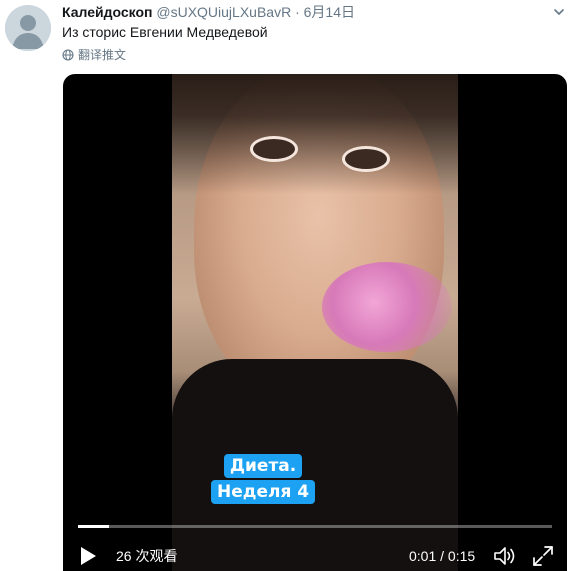 Image resolution: width=574 pixels, height=571 pixels. Describe the element at coordinates (315, 554) in the screenshot. I see `video-controls: 26 次观看 0:01 / 0:15` at that location.